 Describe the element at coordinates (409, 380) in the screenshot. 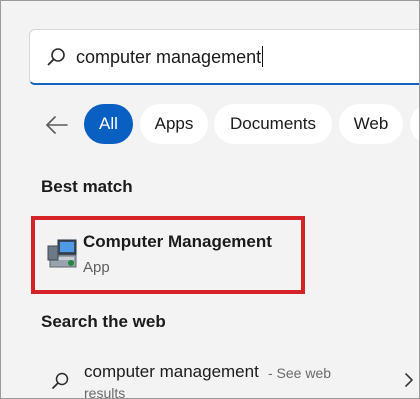

I see `chevron-right-icon` at that location.